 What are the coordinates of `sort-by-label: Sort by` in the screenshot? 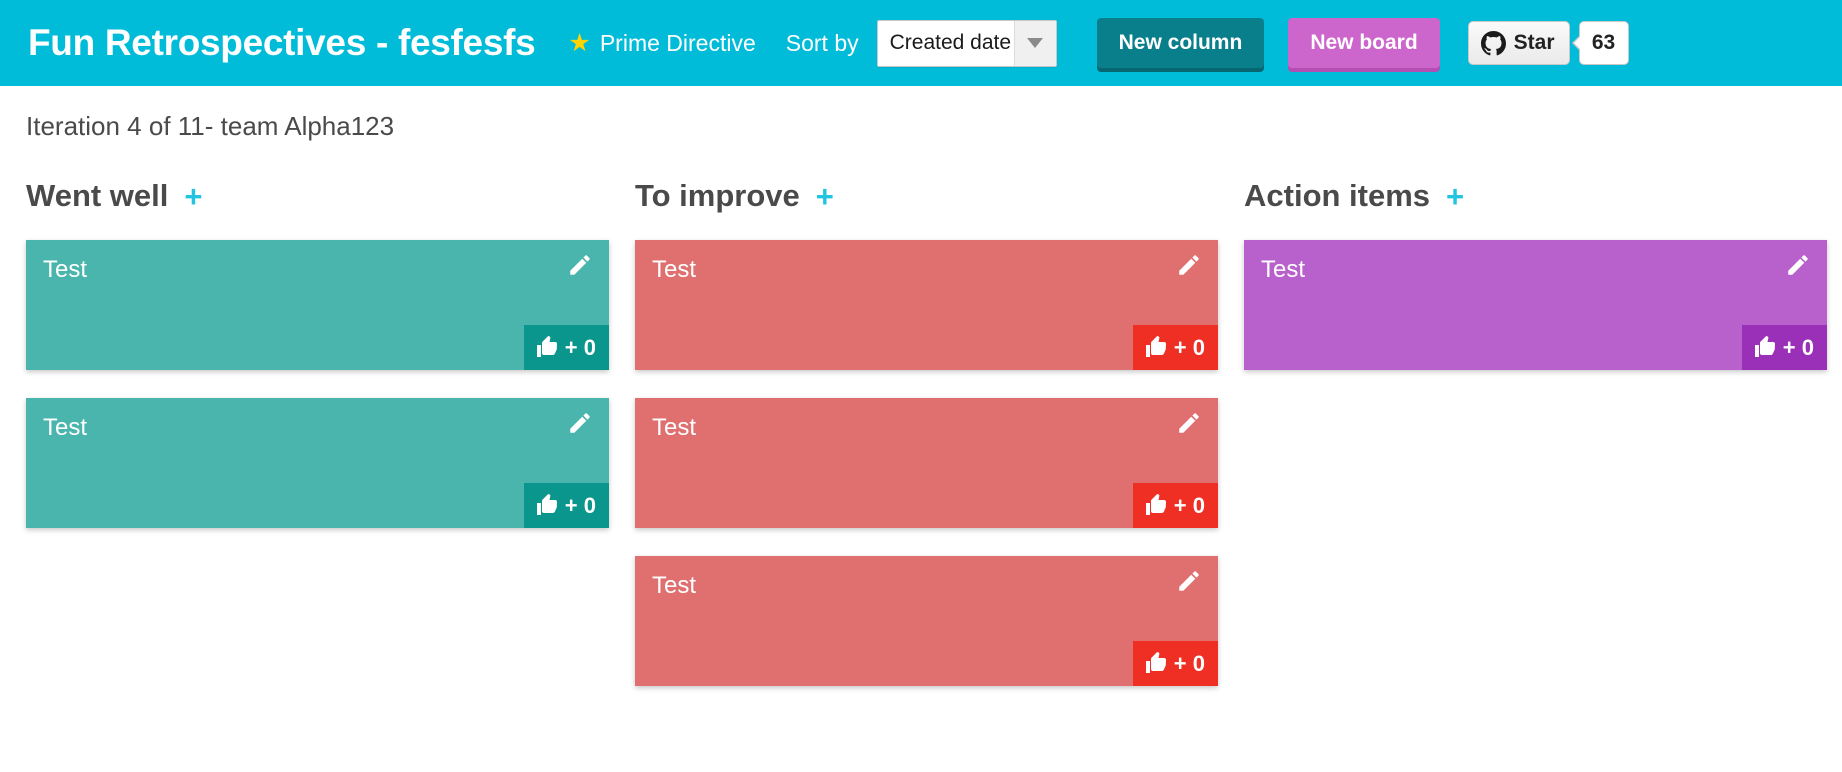 It's located at (822, 42).